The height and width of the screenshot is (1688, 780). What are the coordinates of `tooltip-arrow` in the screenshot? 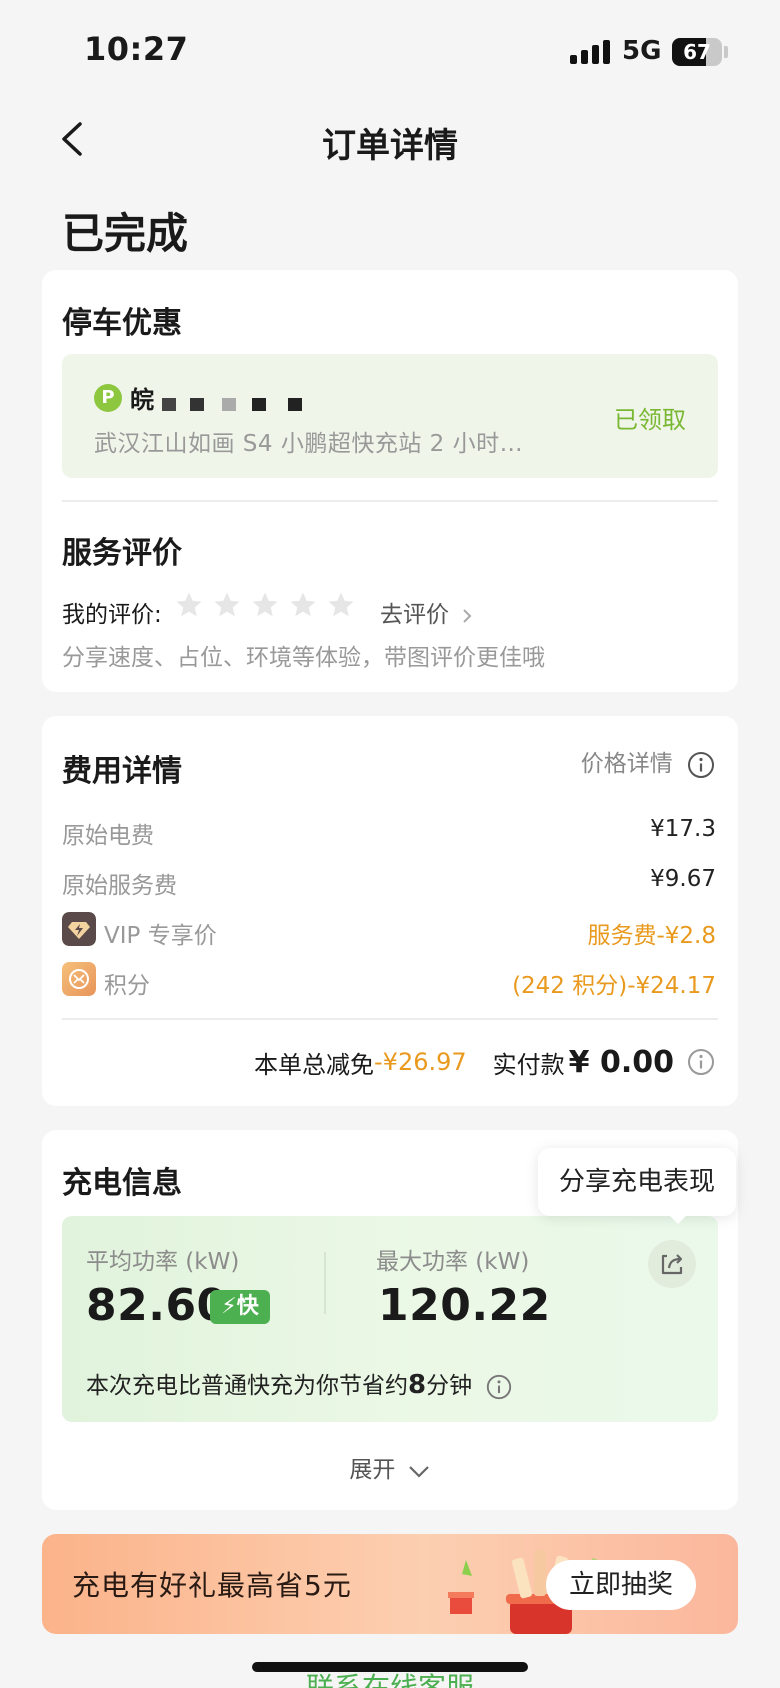 It's located at (678, 1219).